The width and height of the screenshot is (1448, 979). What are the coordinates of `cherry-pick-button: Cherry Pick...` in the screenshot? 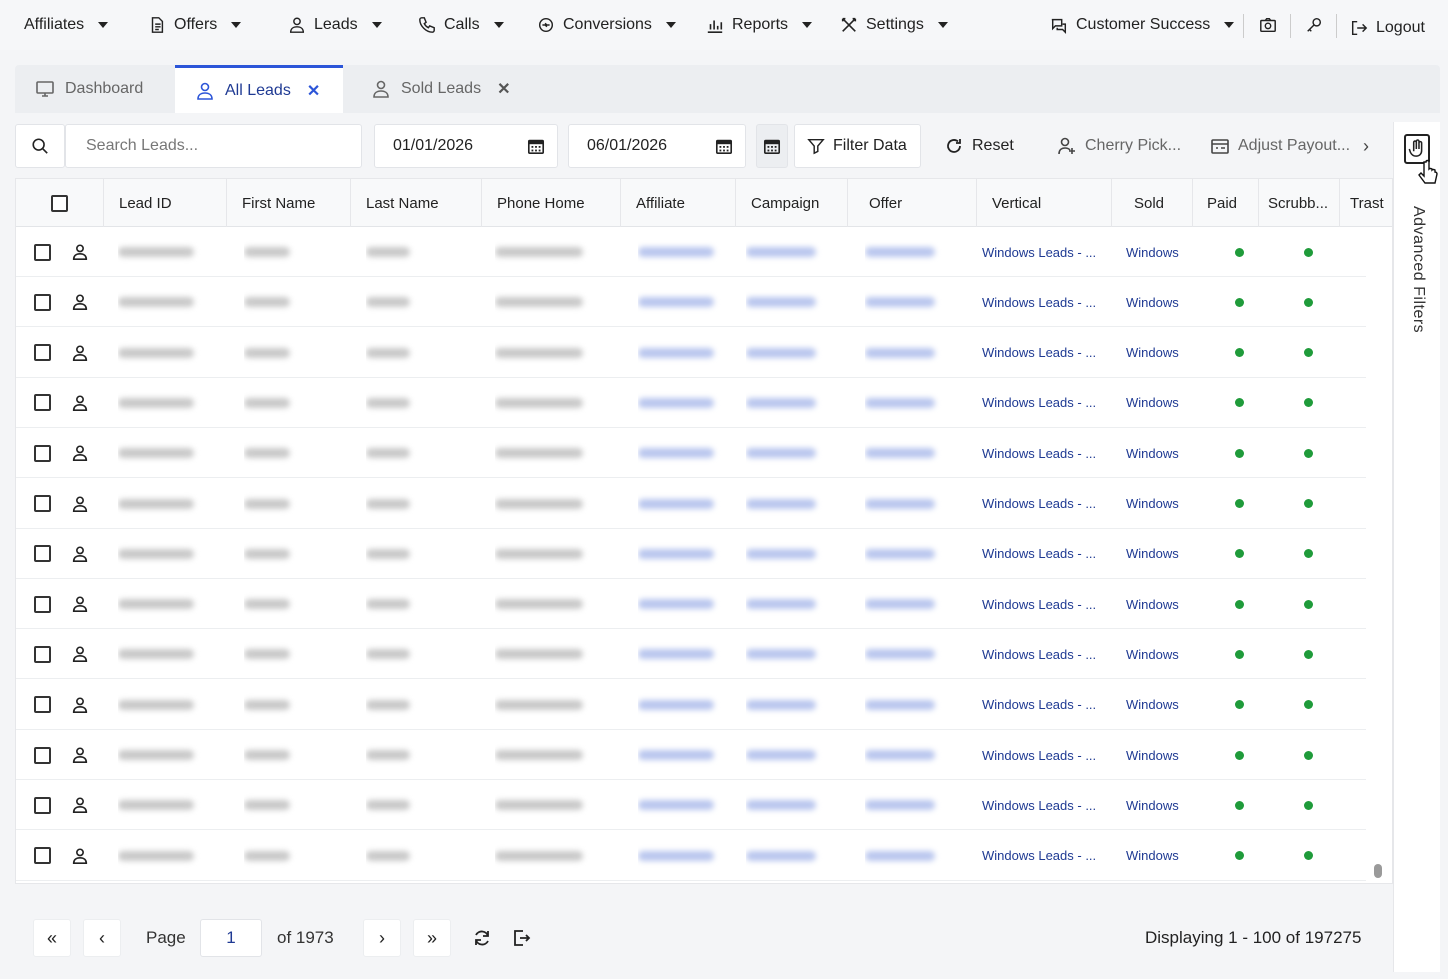 It's located at (1119, 146).